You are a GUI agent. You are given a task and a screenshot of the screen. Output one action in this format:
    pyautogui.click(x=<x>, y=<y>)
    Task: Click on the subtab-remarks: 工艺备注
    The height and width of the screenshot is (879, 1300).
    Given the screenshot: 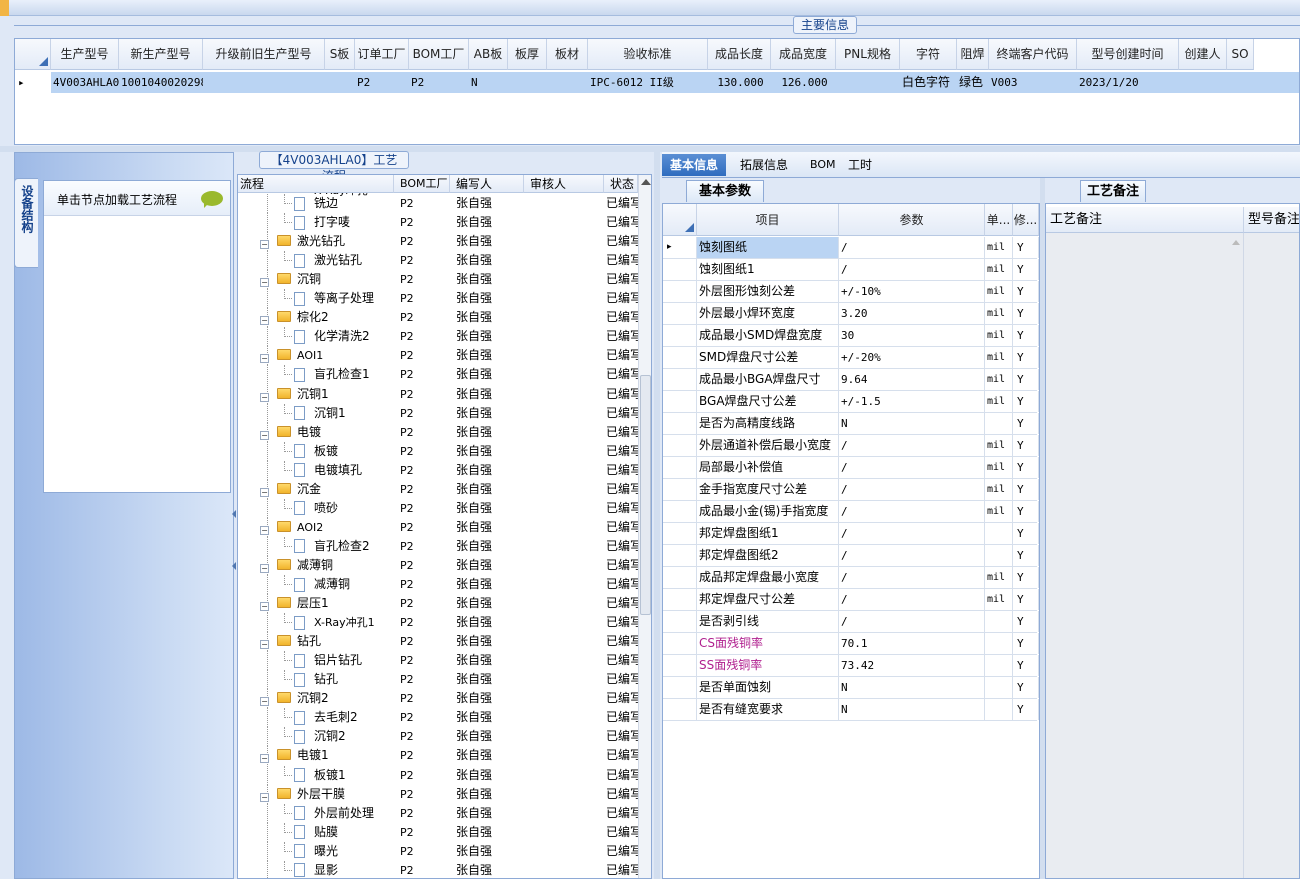 What is the action you would take?
    pyautogui.click(x=1113, y=191)
    